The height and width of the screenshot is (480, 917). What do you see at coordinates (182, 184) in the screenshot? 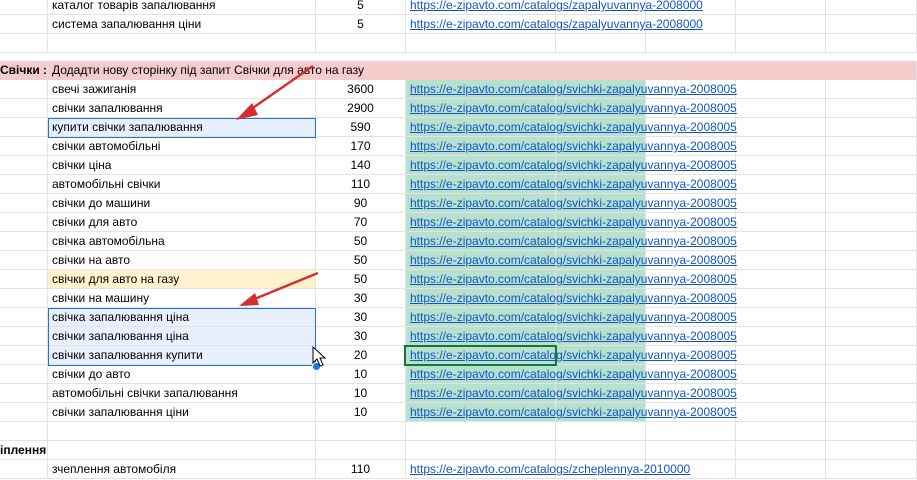
I see `keyword-cell: автомобільні свічки` at bounding box center [182, 184].